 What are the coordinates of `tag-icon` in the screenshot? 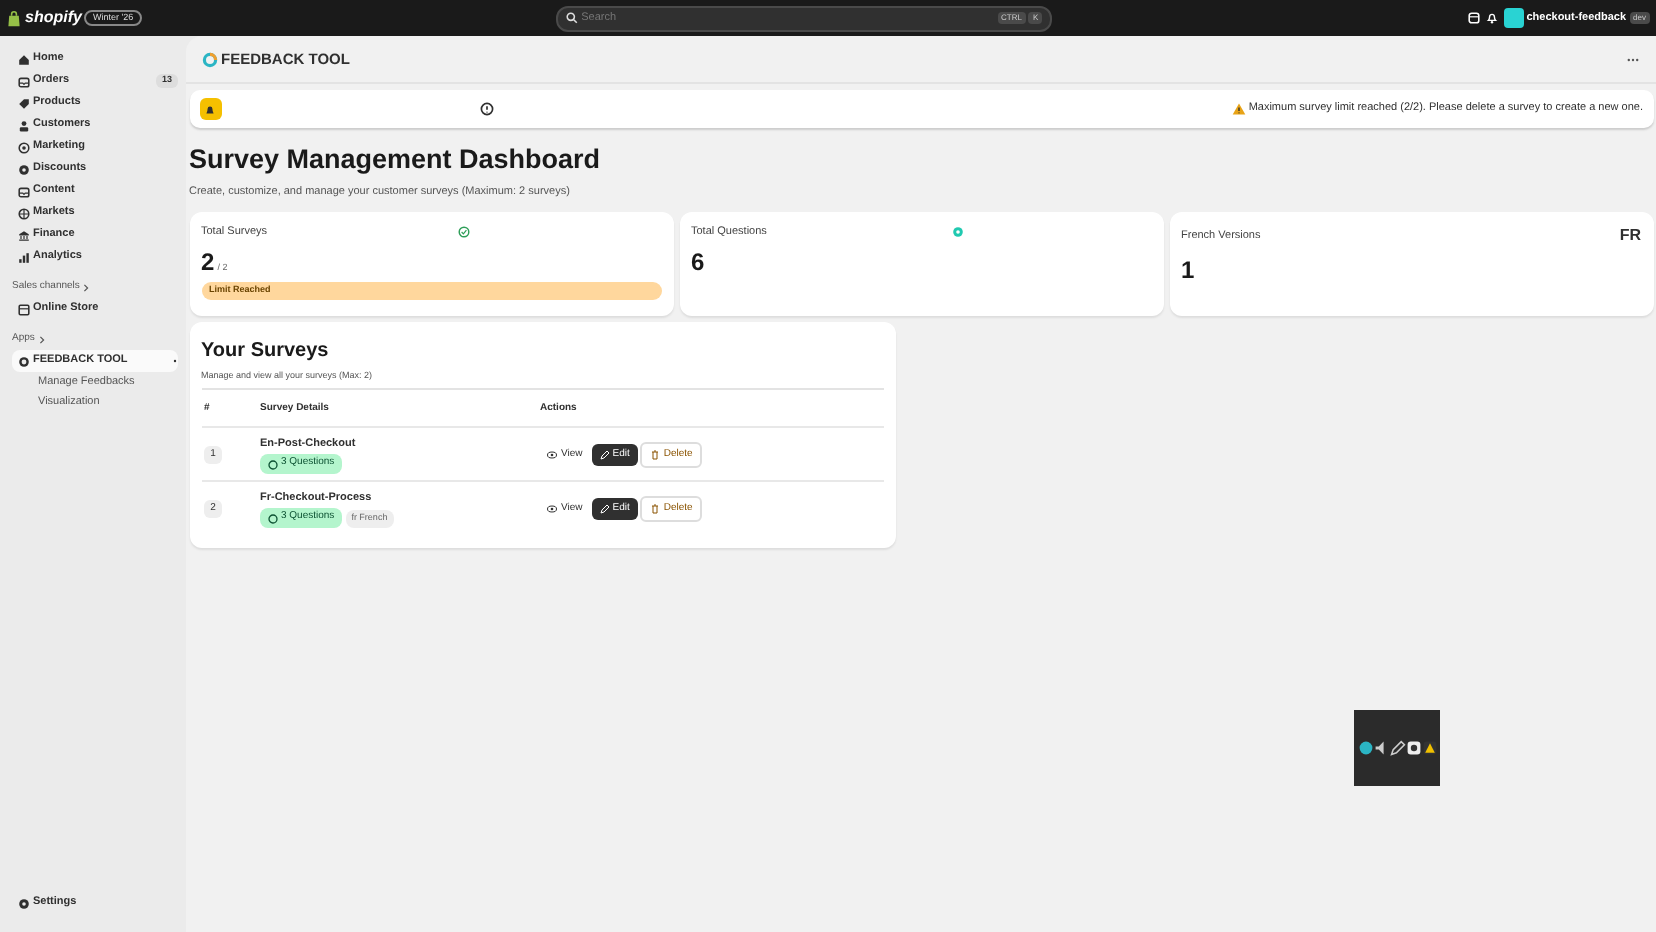 It's located at (24, 103).